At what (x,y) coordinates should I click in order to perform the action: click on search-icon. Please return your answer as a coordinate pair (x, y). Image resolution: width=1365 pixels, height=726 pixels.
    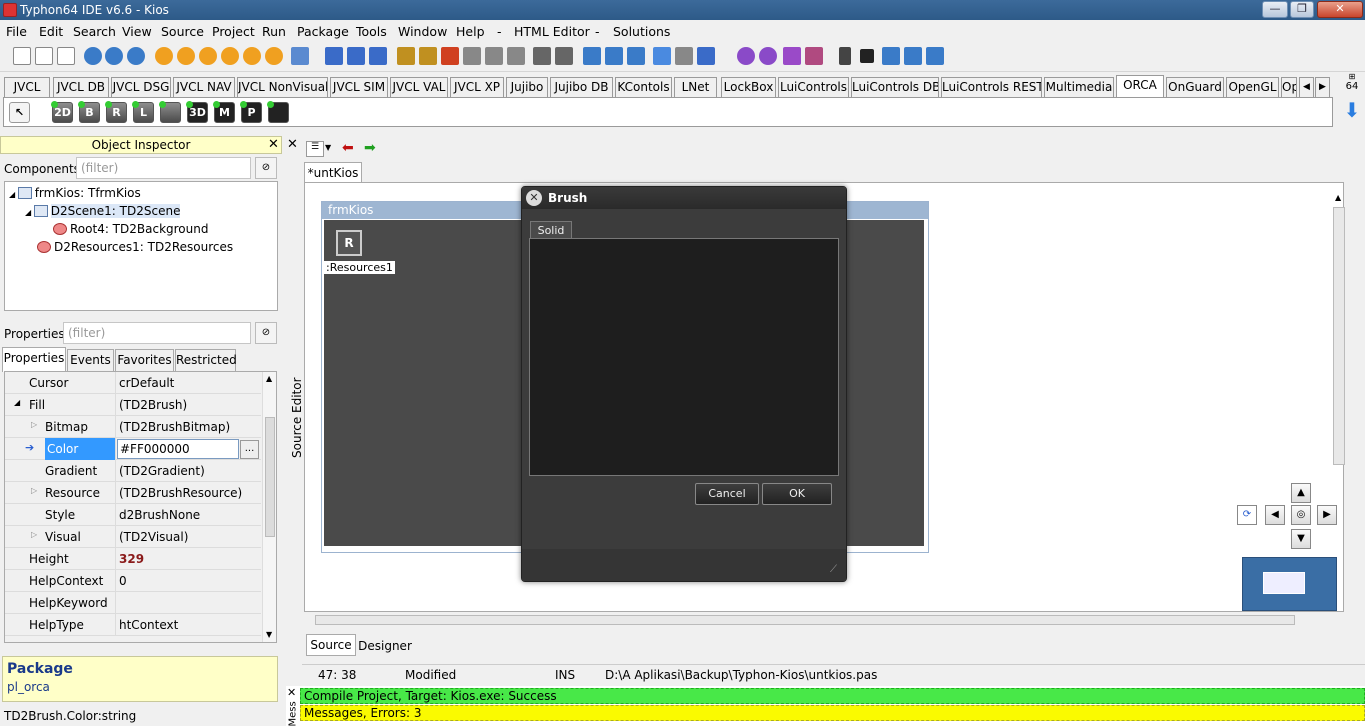
    Looking at the image, I should click on (136, 56).